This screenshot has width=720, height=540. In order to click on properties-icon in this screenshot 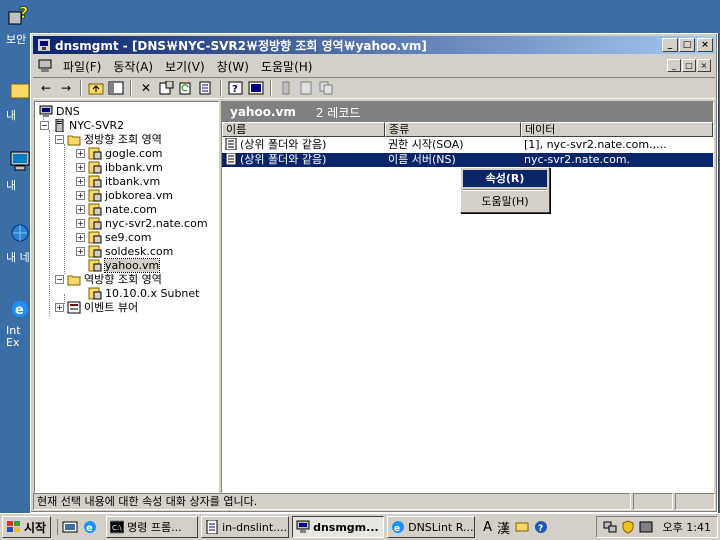, I will do `click(166, 88)`.